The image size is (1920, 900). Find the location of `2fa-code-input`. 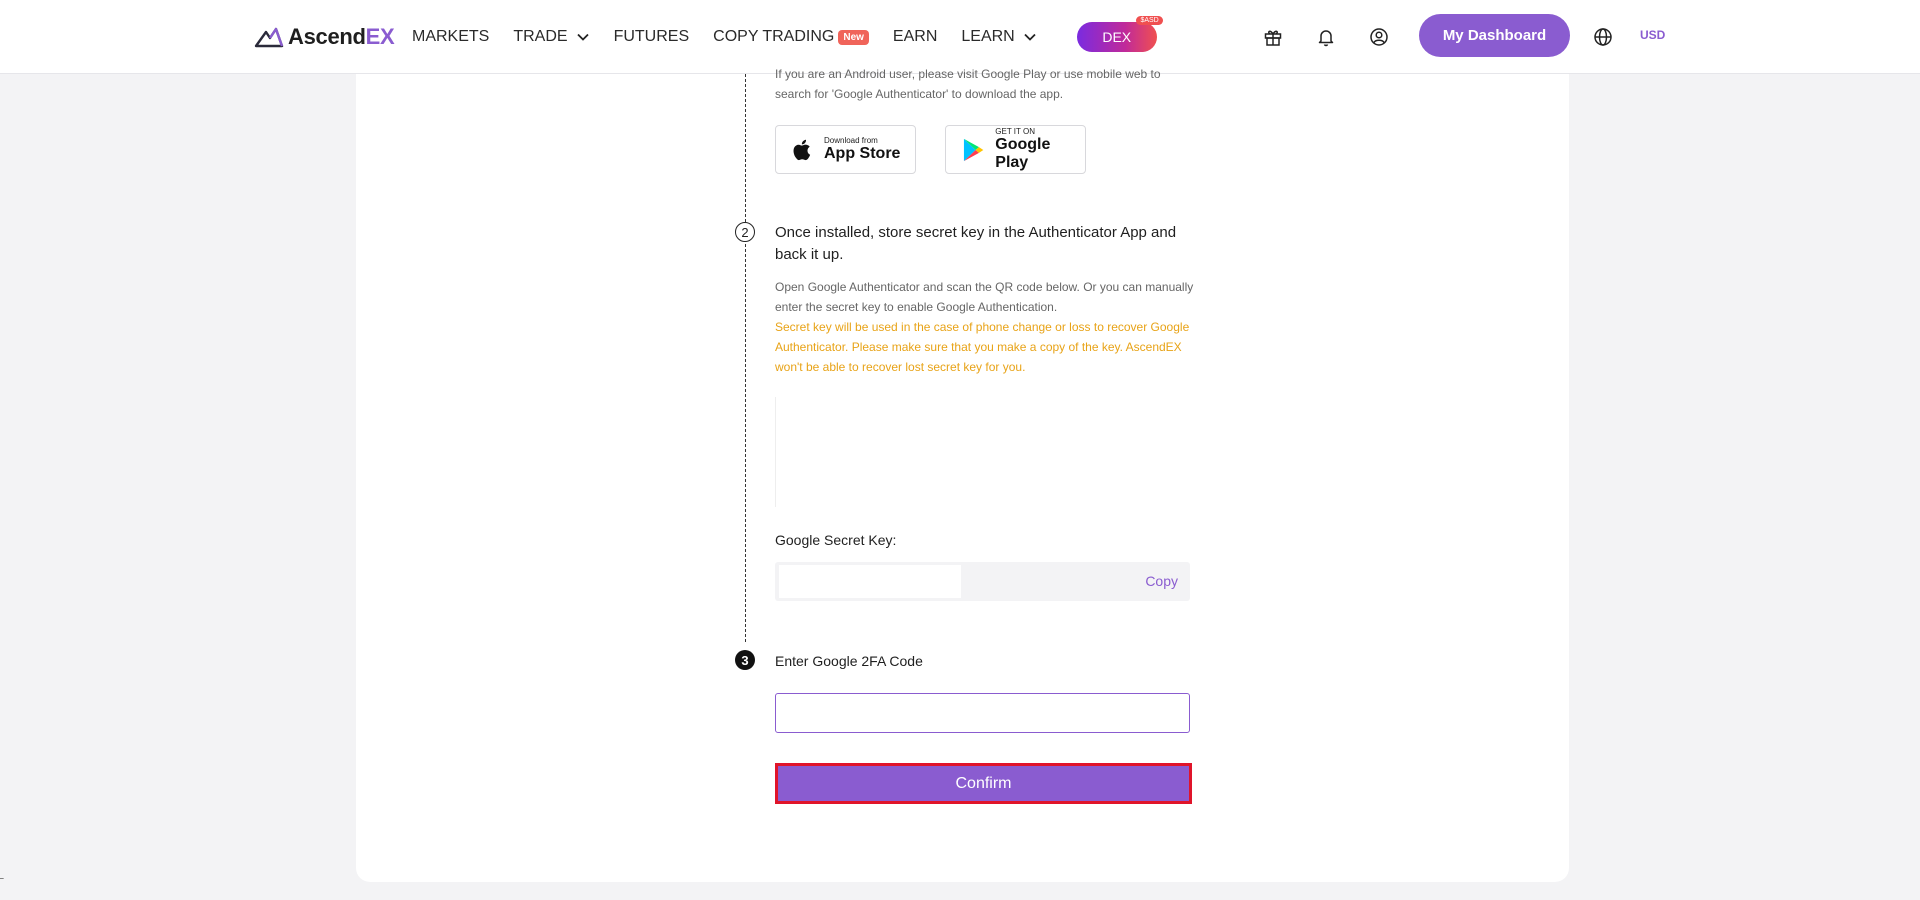

2fa-code-input is located at coordinates (982, 713).